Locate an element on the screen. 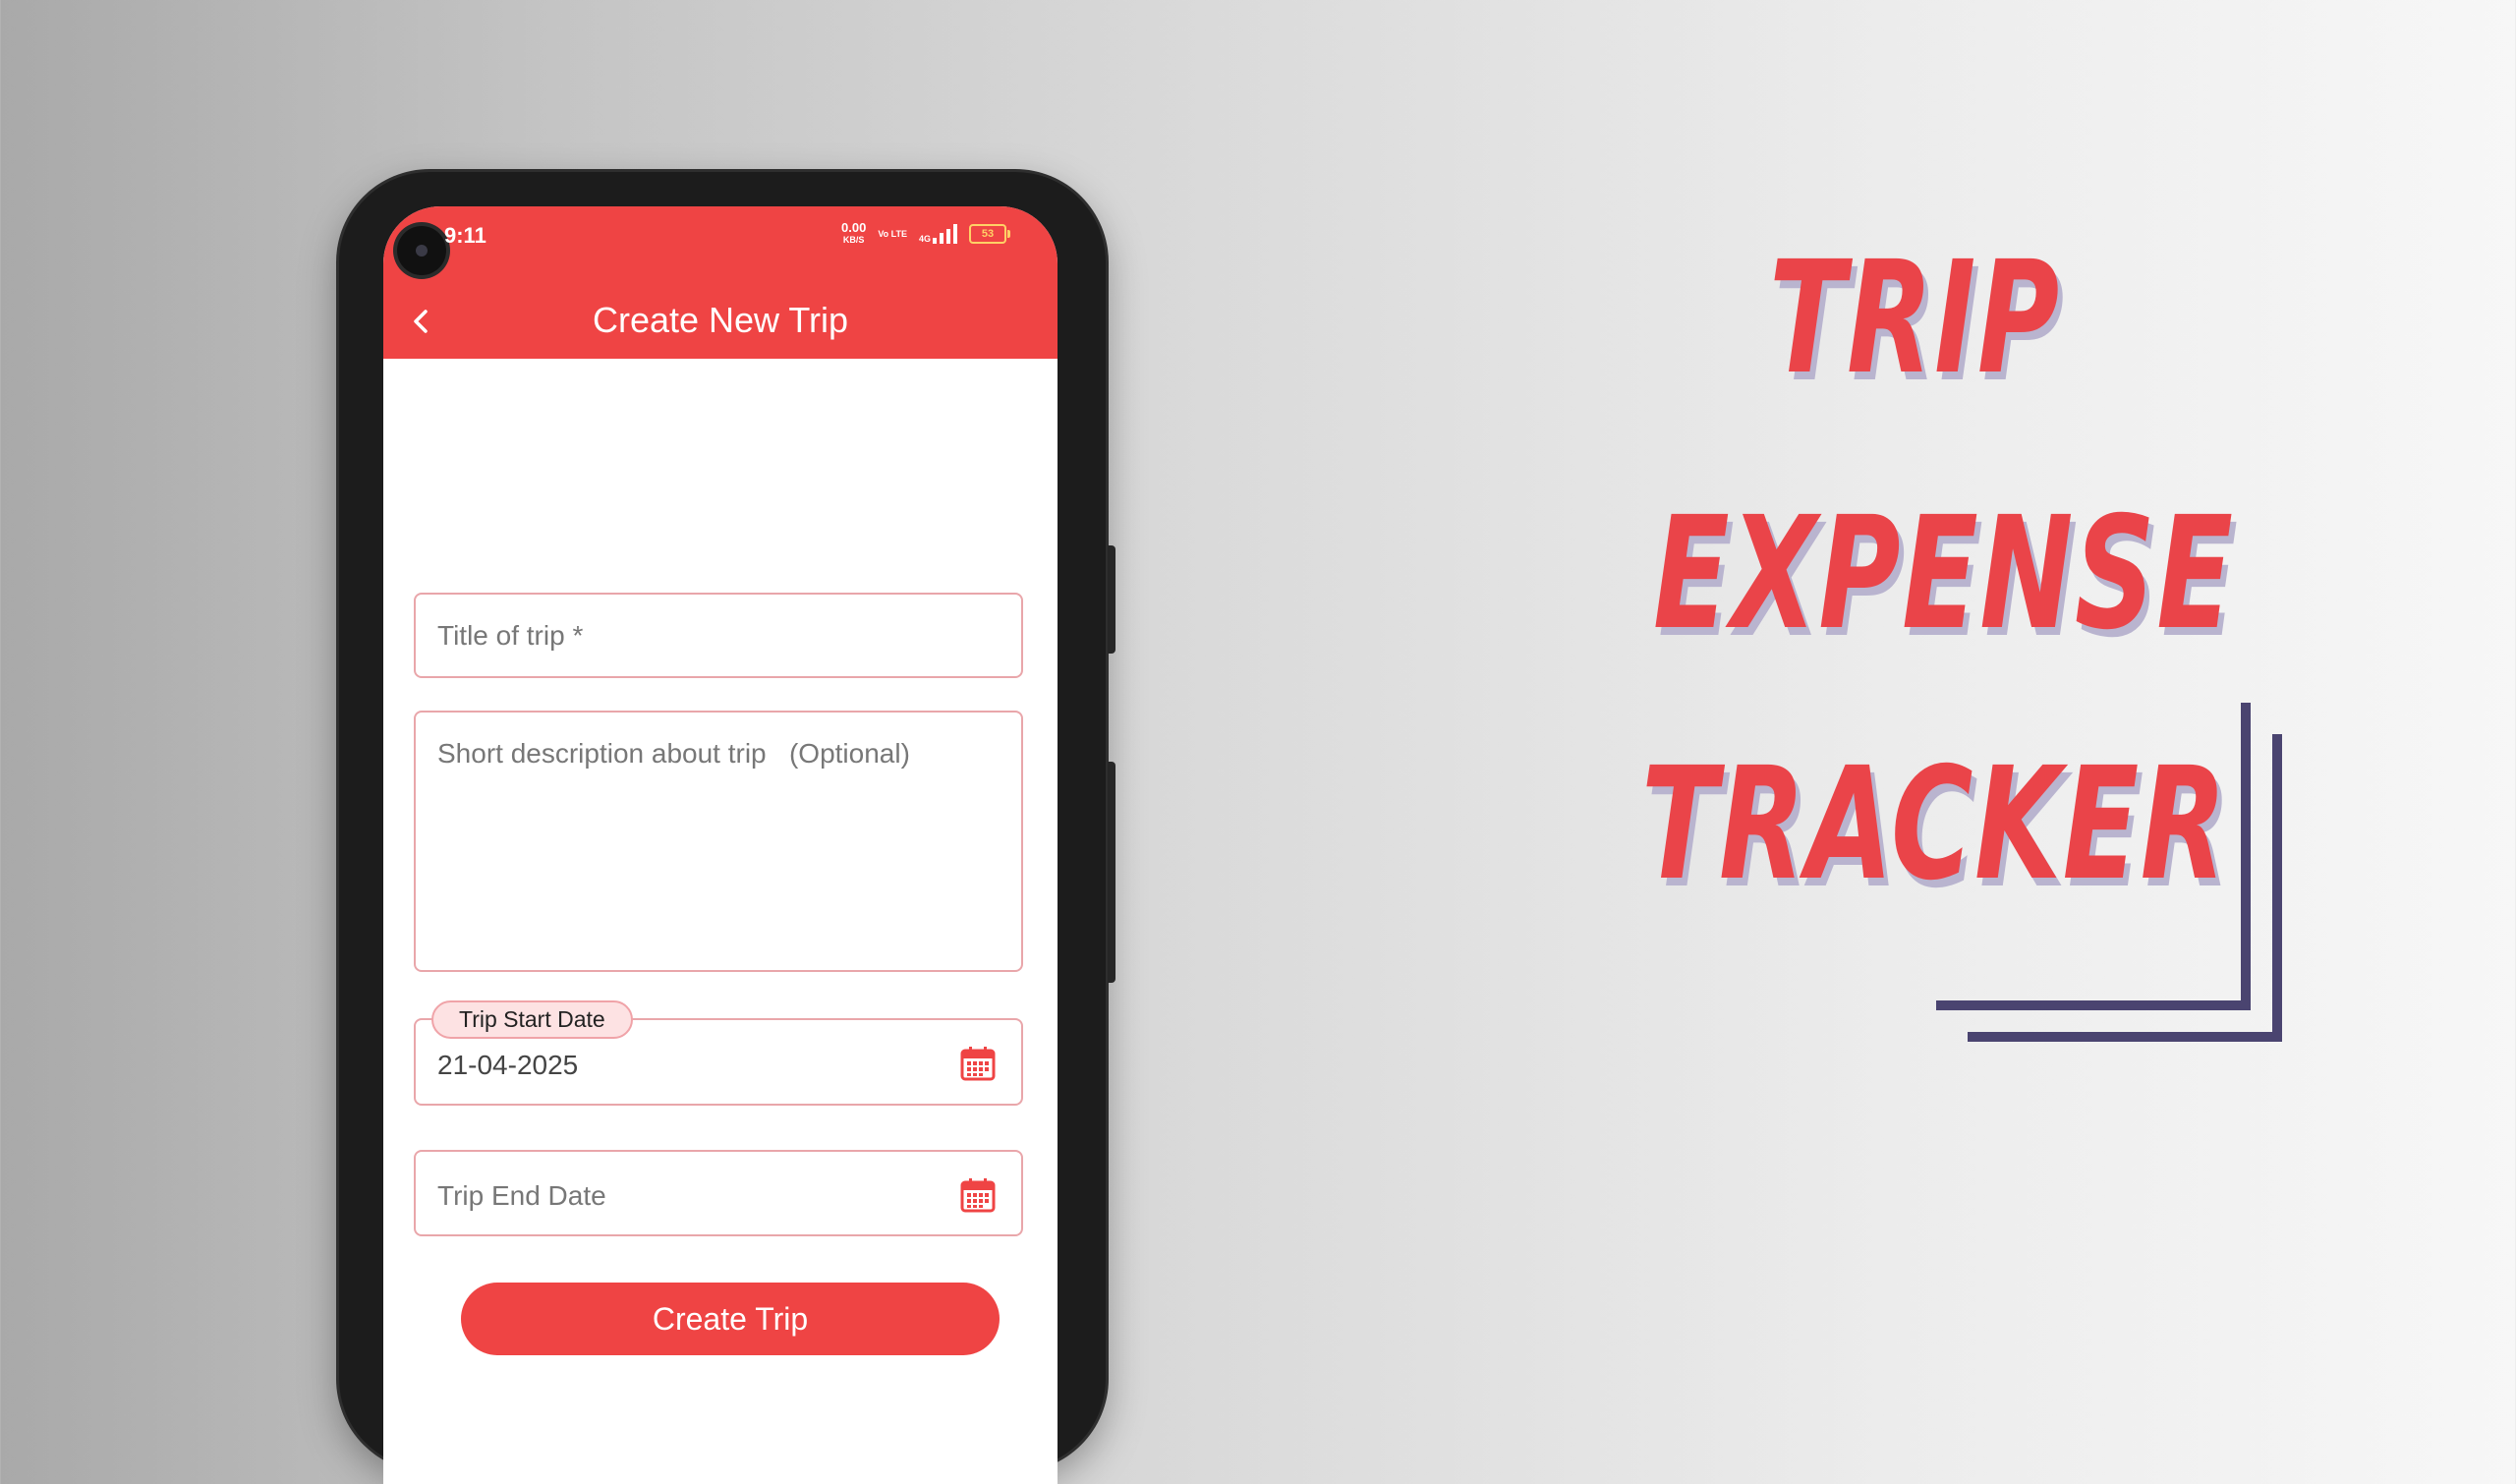 The width and height of the screenshot is (2516, 1484). net-speed-indicator: 0.00 KB/S is located at coordinates (854, 233).